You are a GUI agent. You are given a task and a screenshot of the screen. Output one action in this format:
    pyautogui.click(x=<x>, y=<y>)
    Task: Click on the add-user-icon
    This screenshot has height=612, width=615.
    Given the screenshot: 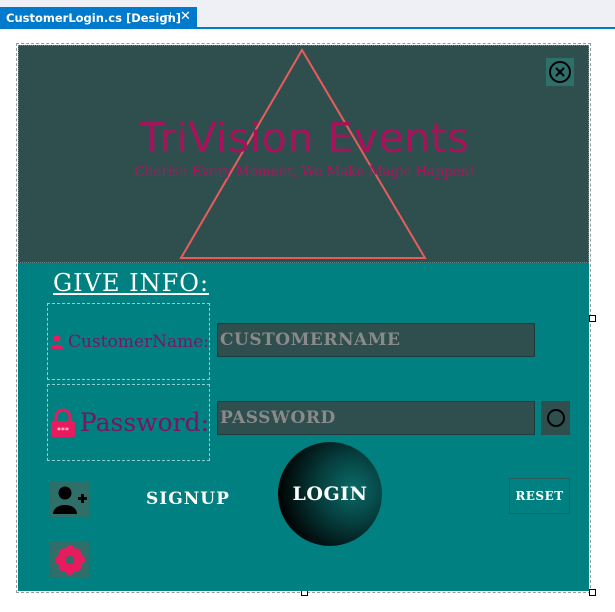 What is the action you would take?
    pyautogui.click(x=69, y=500)
    